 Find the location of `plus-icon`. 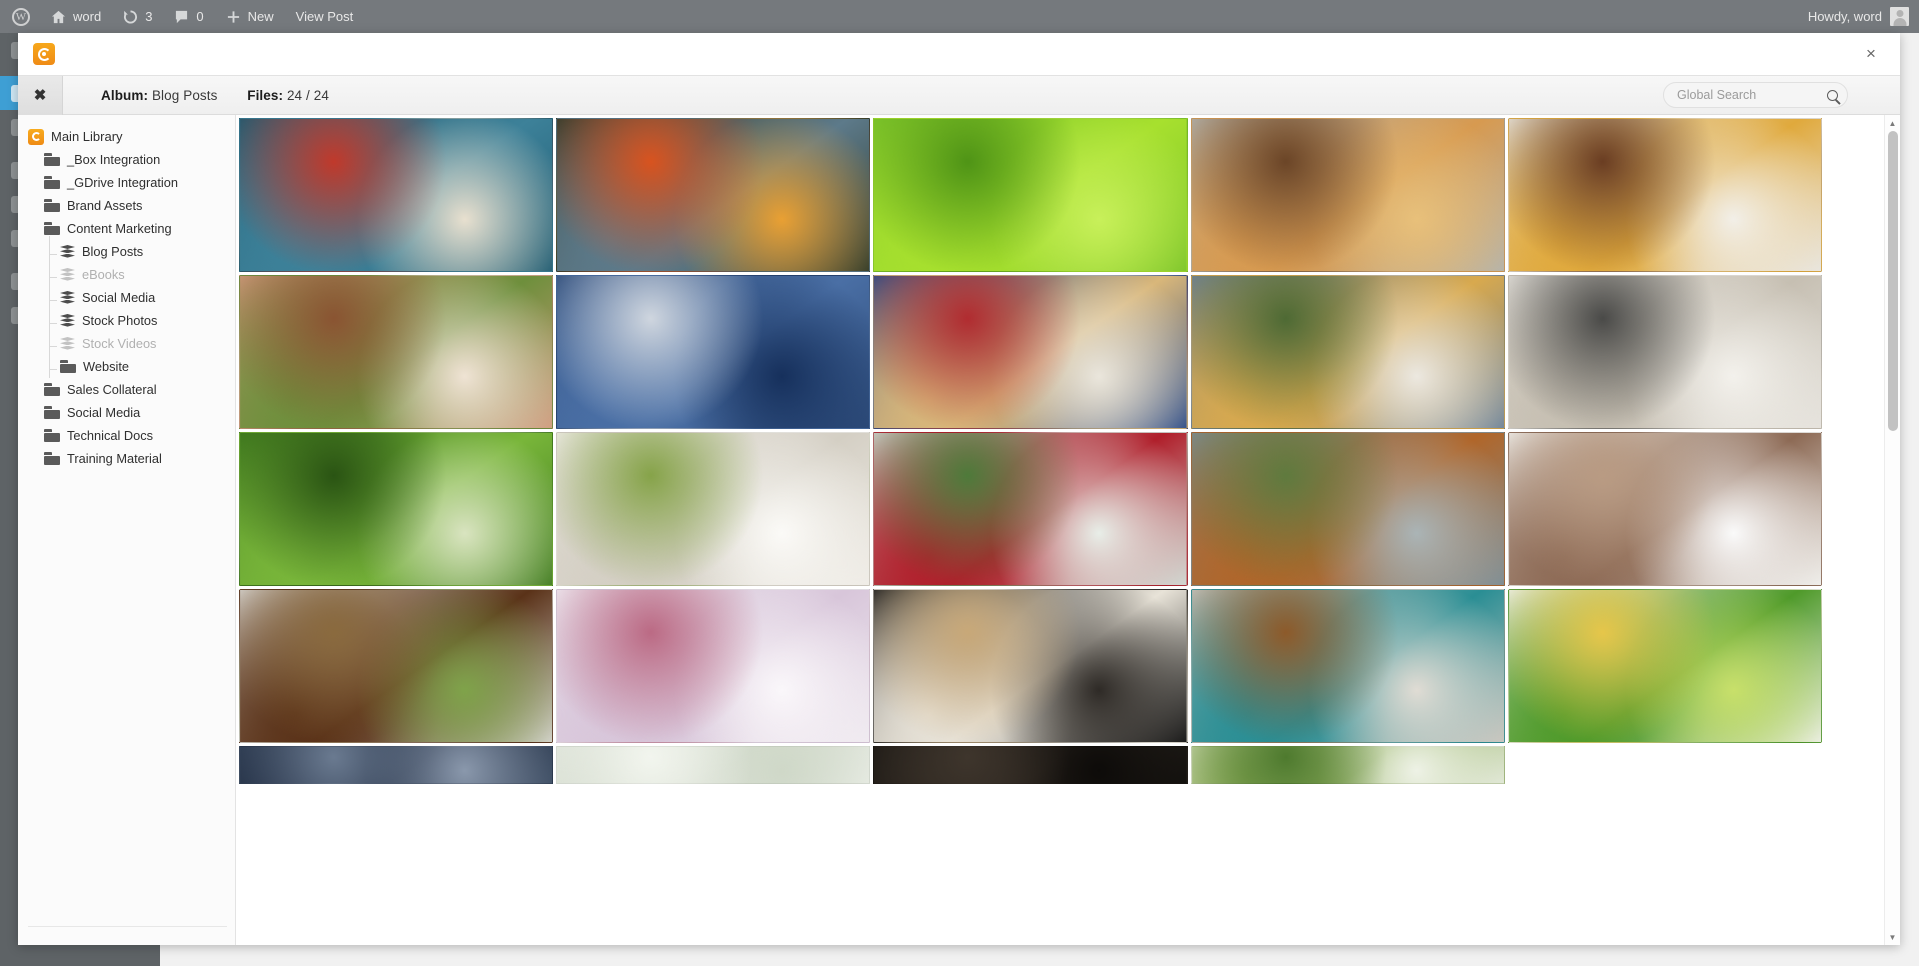

plus-icon is located at coordinates (233, 16).